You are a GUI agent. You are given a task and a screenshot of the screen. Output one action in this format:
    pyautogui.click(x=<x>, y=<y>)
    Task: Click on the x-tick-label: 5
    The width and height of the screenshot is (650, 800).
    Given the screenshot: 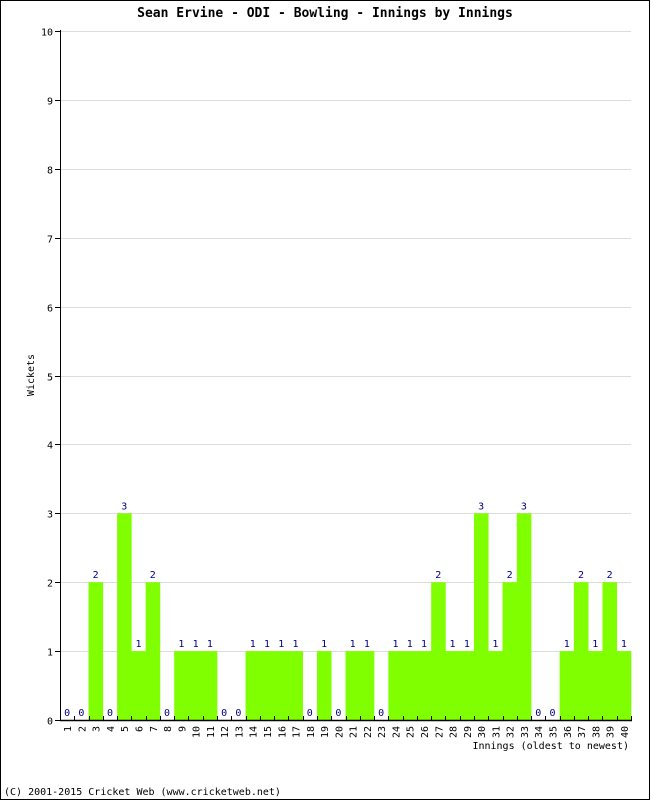 What is the action you would take?
    pyautogui.click(x=125, y=729)
    